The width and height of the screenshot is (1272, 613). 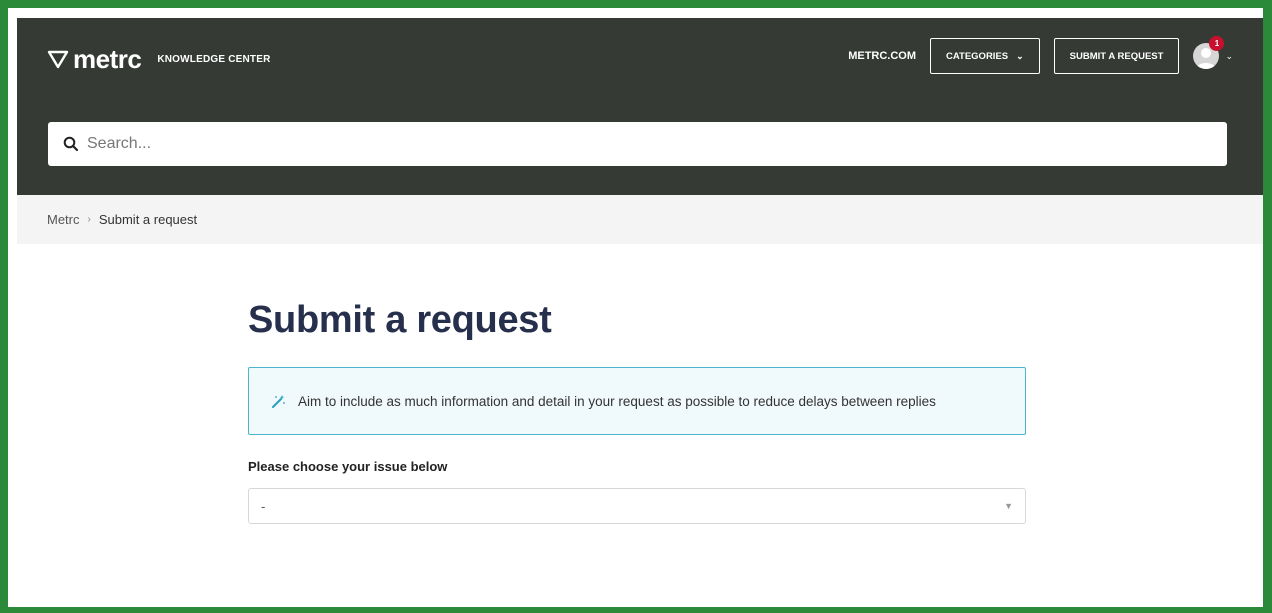 I want to click on metrc-com-link: METRC.COM, so click(x=882, y=56).